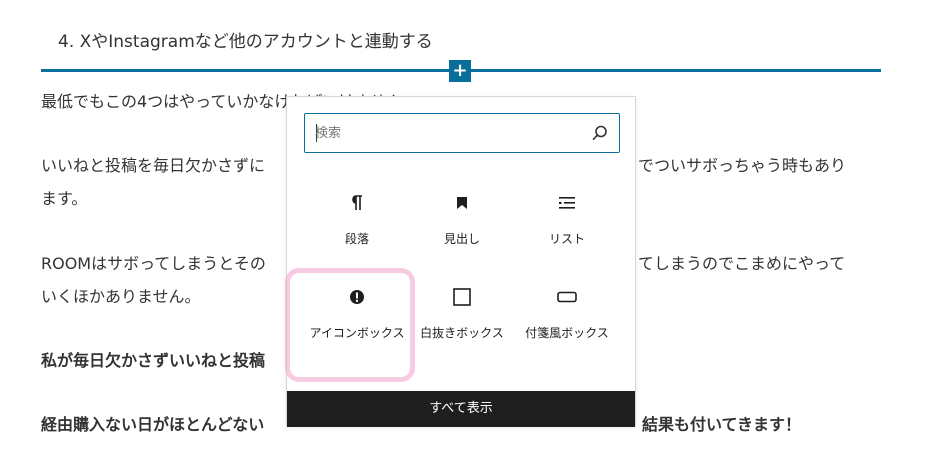 This screenshot has width=925, height=462. Describe the element at coordinates (599, 132) in the screenshot. I see `search-icon` at that location.